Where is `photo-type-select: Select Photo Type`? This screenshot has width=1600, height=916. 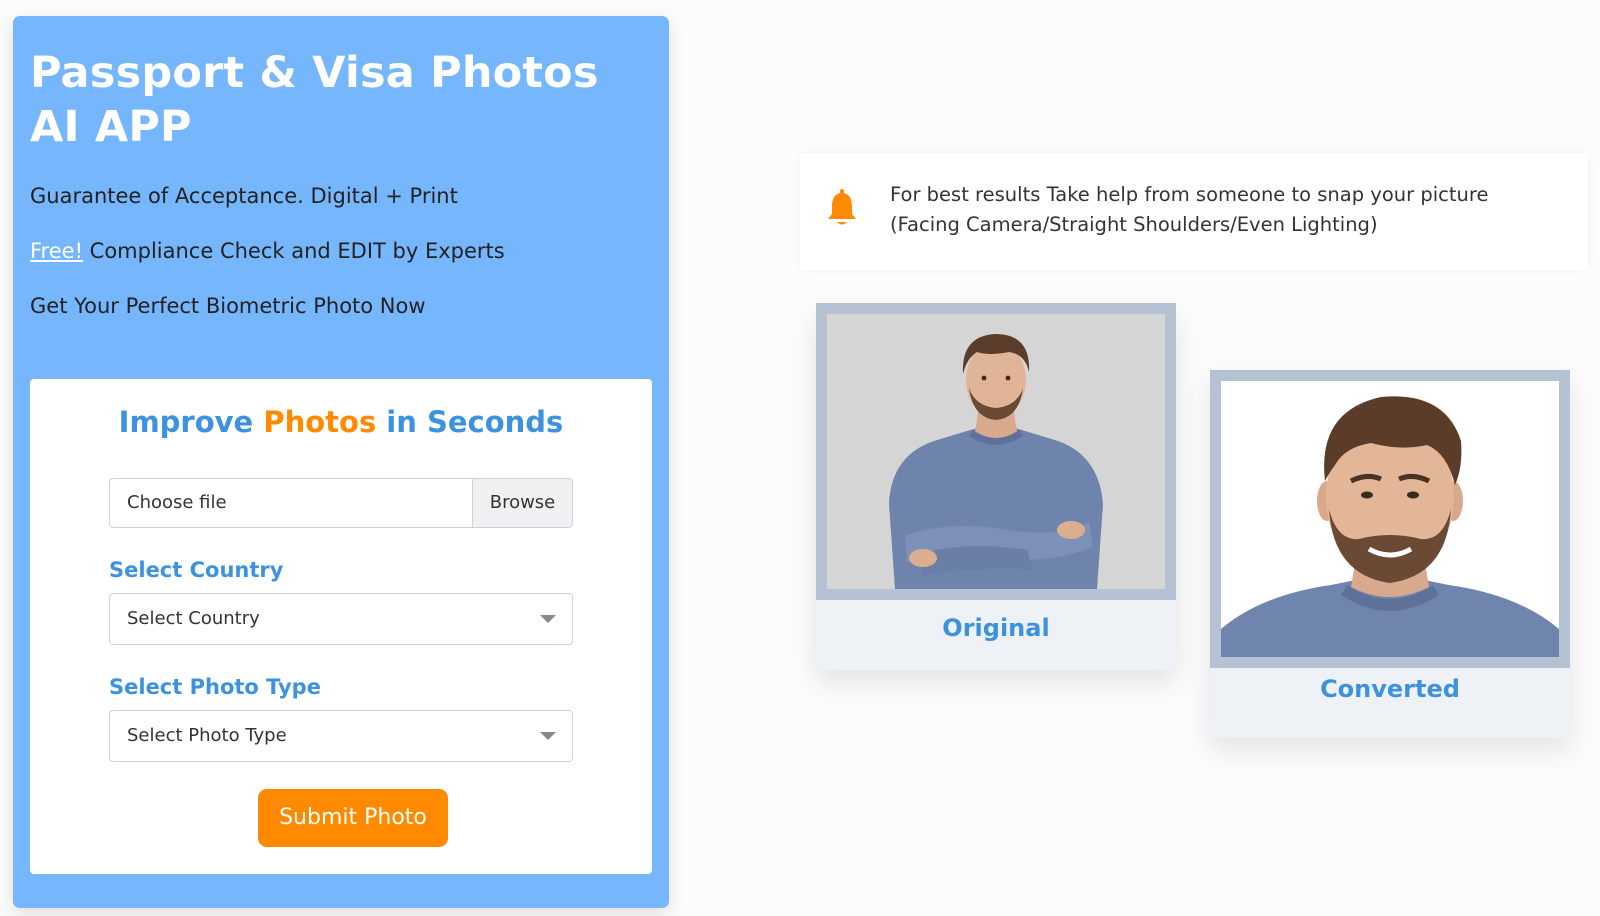 photo-type-select: Select Photo Type is located at coordinates (341, 736).